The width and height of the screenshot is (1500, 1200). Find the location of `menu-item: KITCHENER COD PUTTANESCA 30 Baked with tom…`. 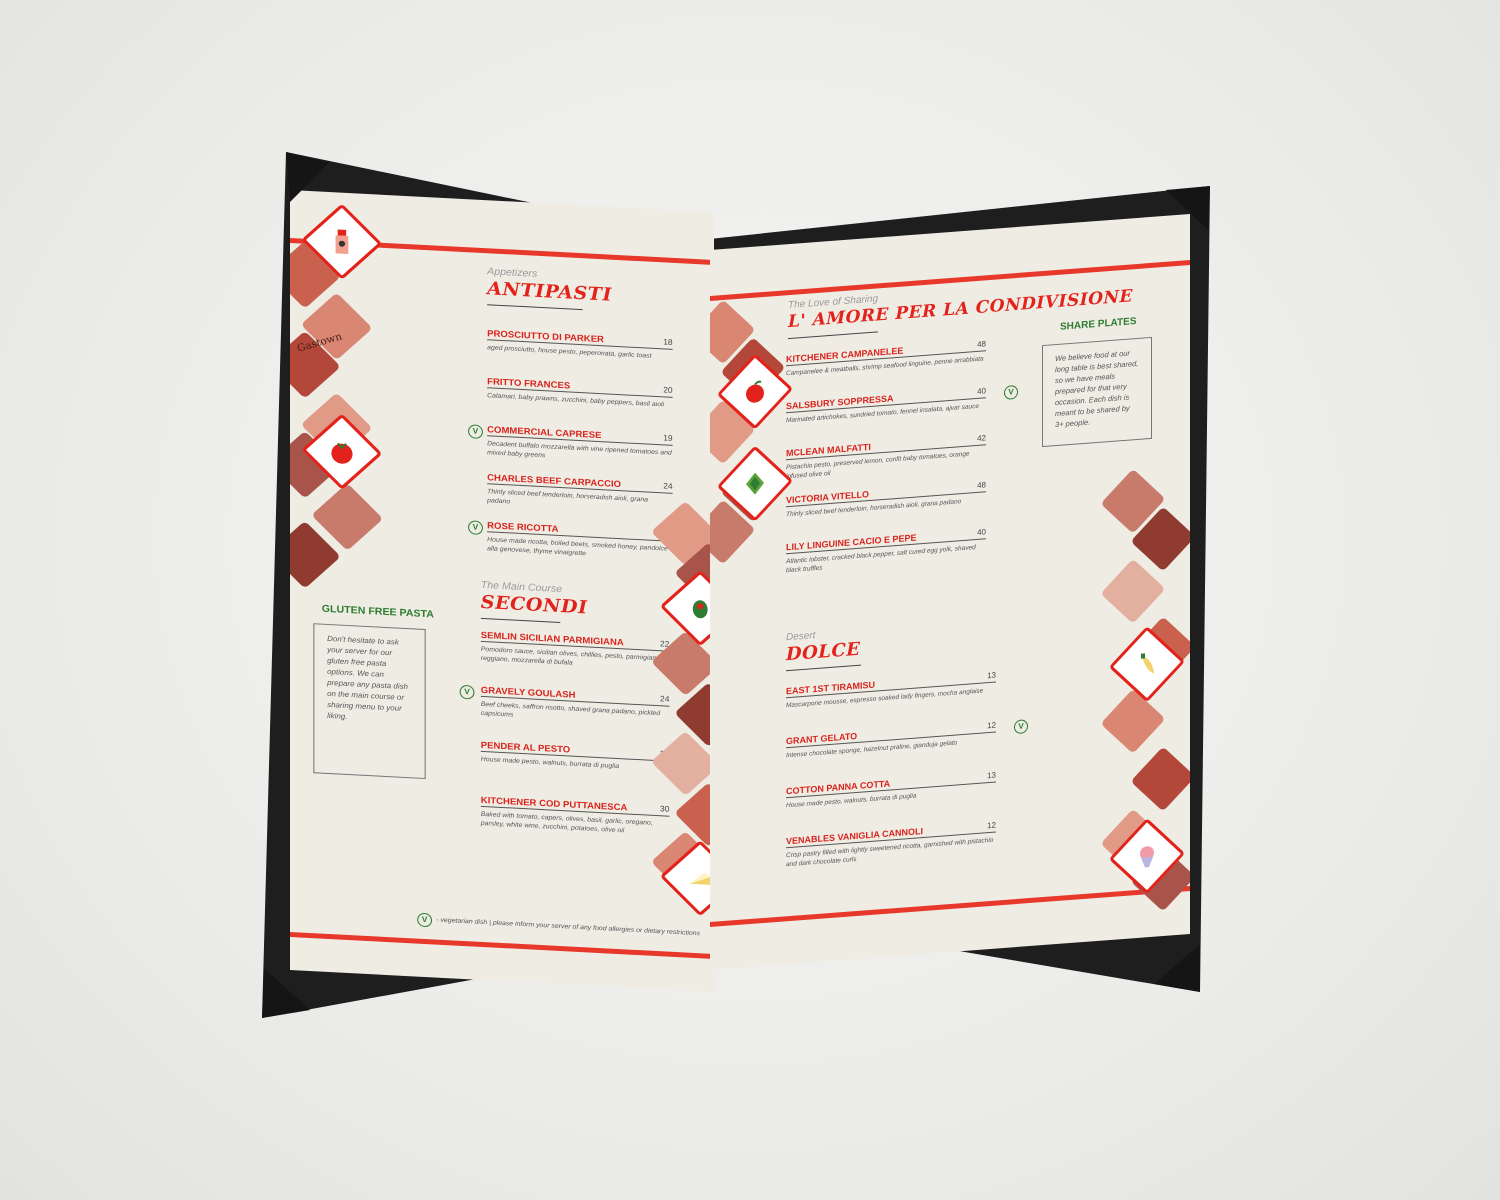

menu-item: KITCHENER COD PUTTANESCA 30 Baked with tom… is located at coordinates (575, 816).